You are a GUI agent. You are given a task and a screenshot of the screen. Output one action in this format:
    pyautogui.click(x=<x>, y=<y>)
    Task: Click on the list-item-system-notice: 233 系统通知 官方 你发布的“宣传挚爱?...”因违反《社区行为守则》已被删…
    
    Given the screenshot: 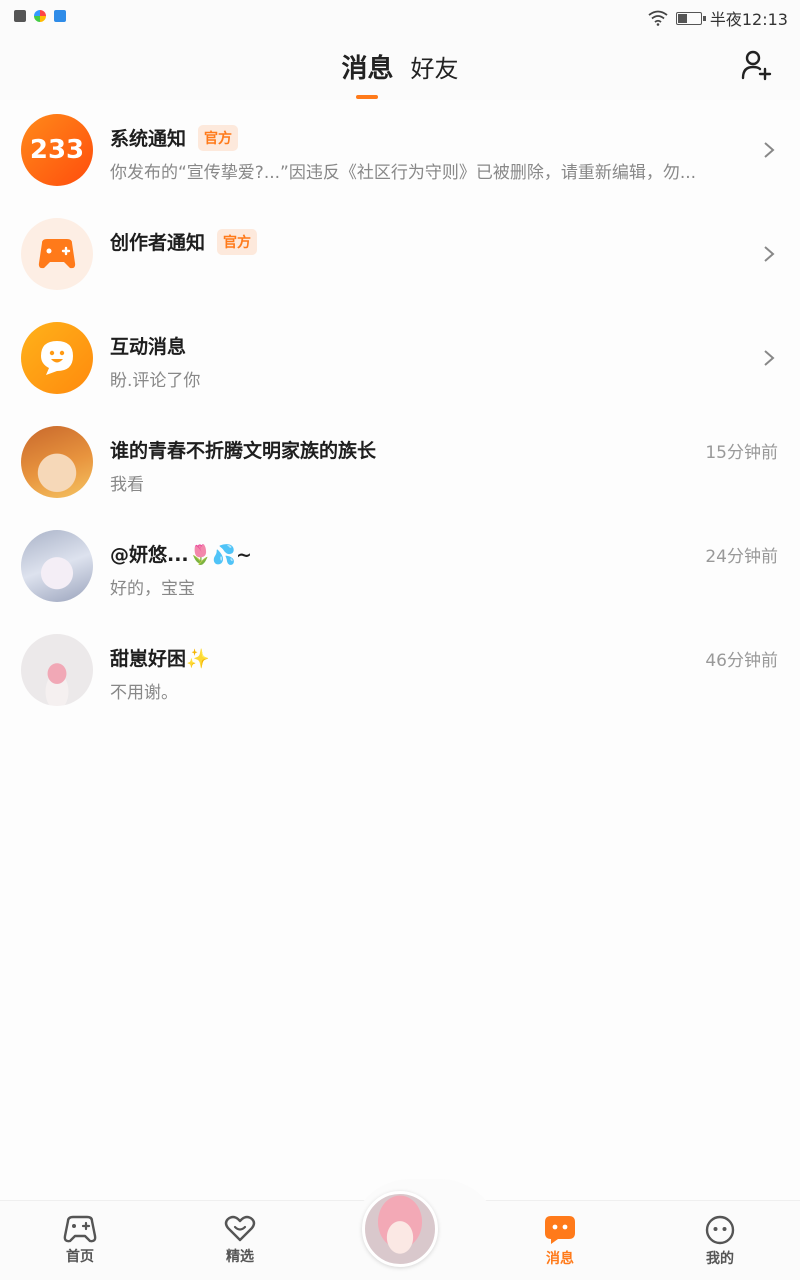 What is the action you would take?
    pyautogui.click(x=400, y=152)
    